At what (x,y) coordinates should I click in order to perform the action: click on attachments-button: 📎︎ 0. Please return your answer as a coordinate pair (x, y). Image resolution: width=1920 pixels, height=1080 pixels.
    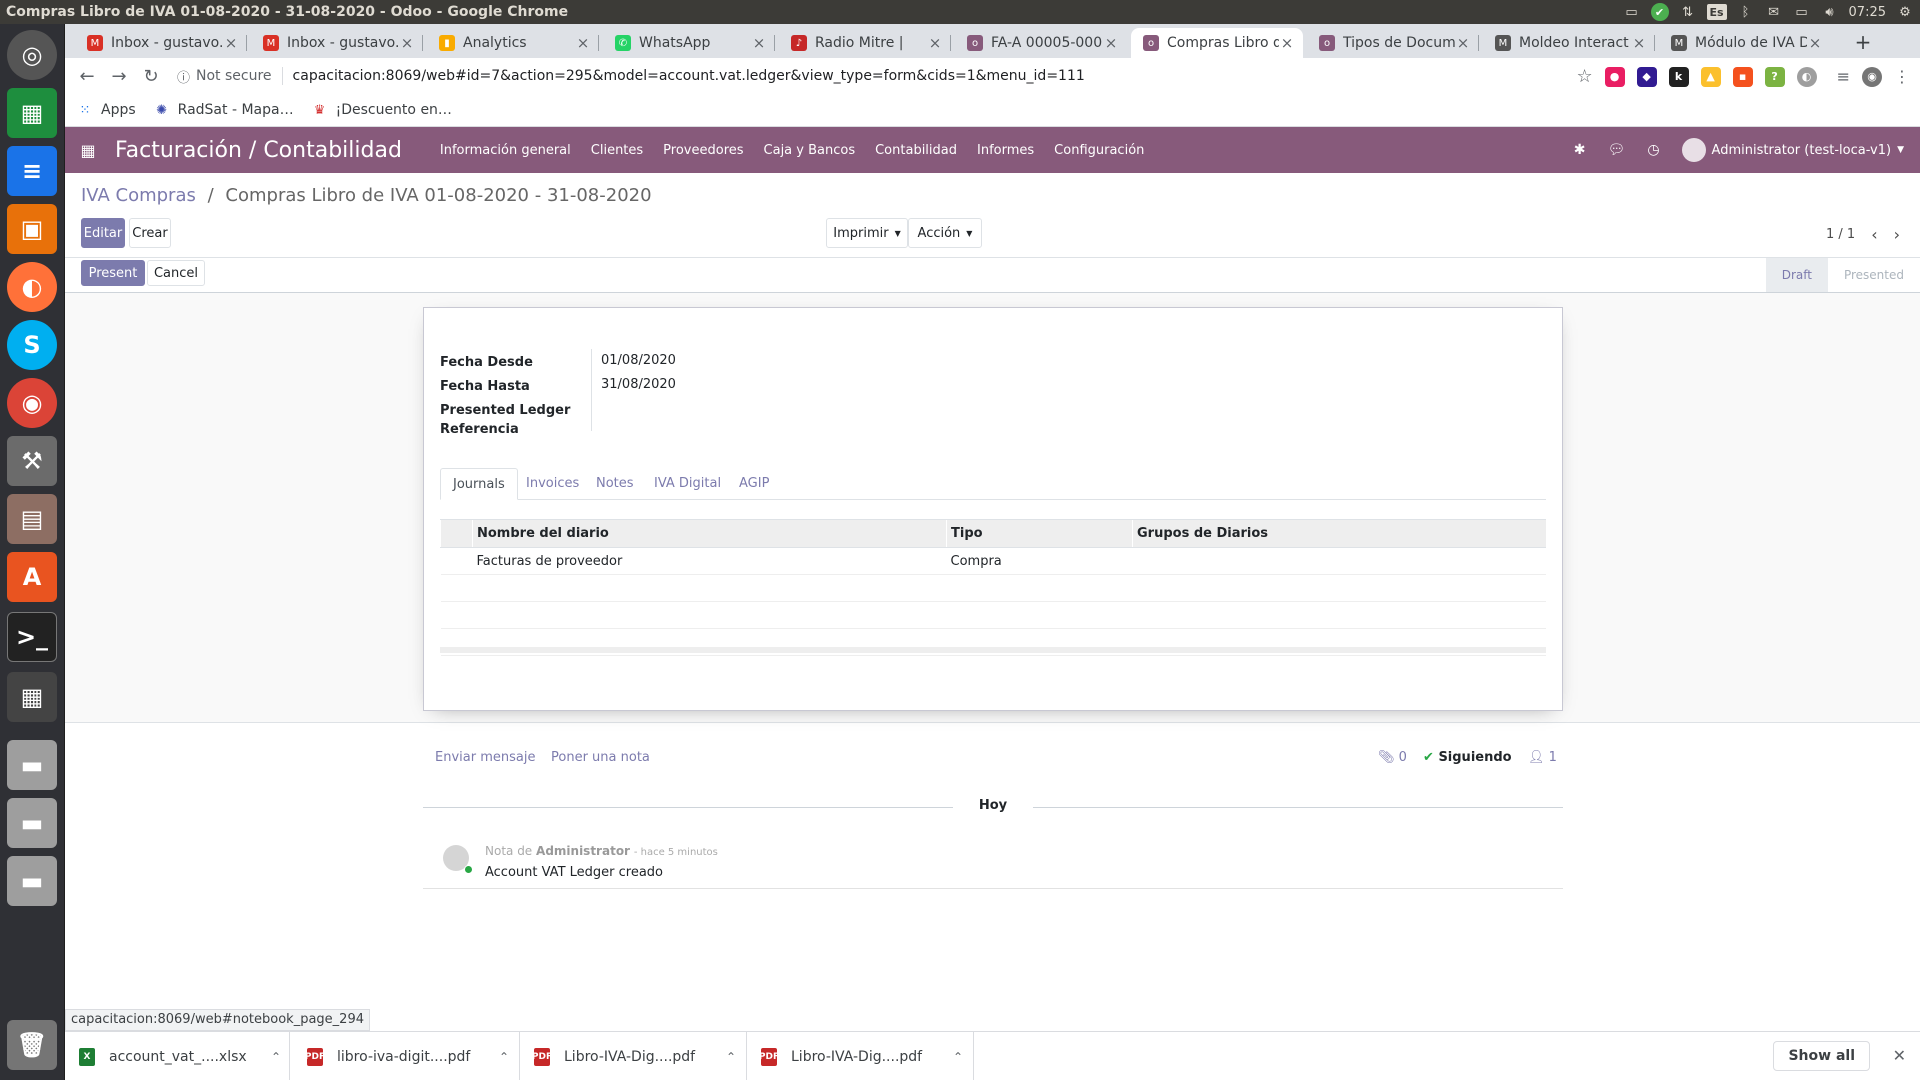
    Looking at the image, I should click on (1392, 757).